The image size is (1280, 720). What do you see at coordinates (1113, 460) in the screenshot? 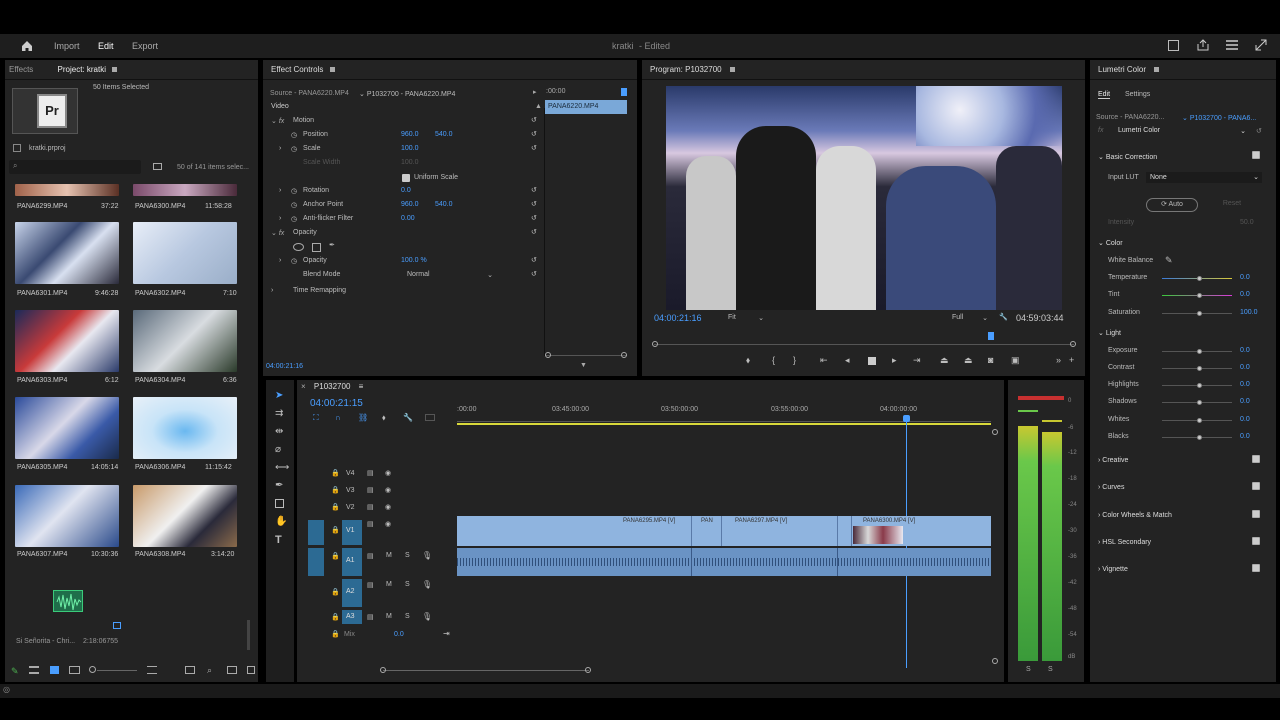
I see `creative-header: › Creative` at bounding box center [1113, 460].